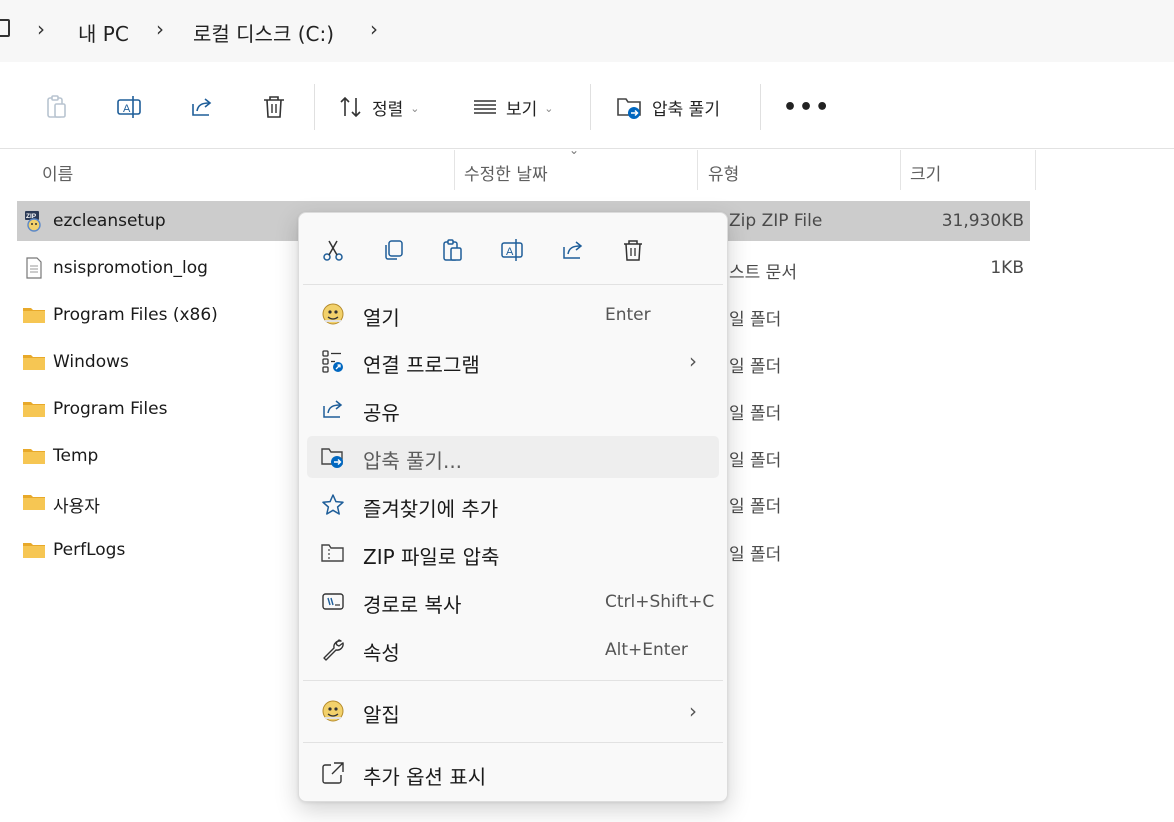 The height and width of the screenshot is (822, 1174). Describe the element at coordinates (332, 361) in the screenshot. I see `open-with-icon` at that location.